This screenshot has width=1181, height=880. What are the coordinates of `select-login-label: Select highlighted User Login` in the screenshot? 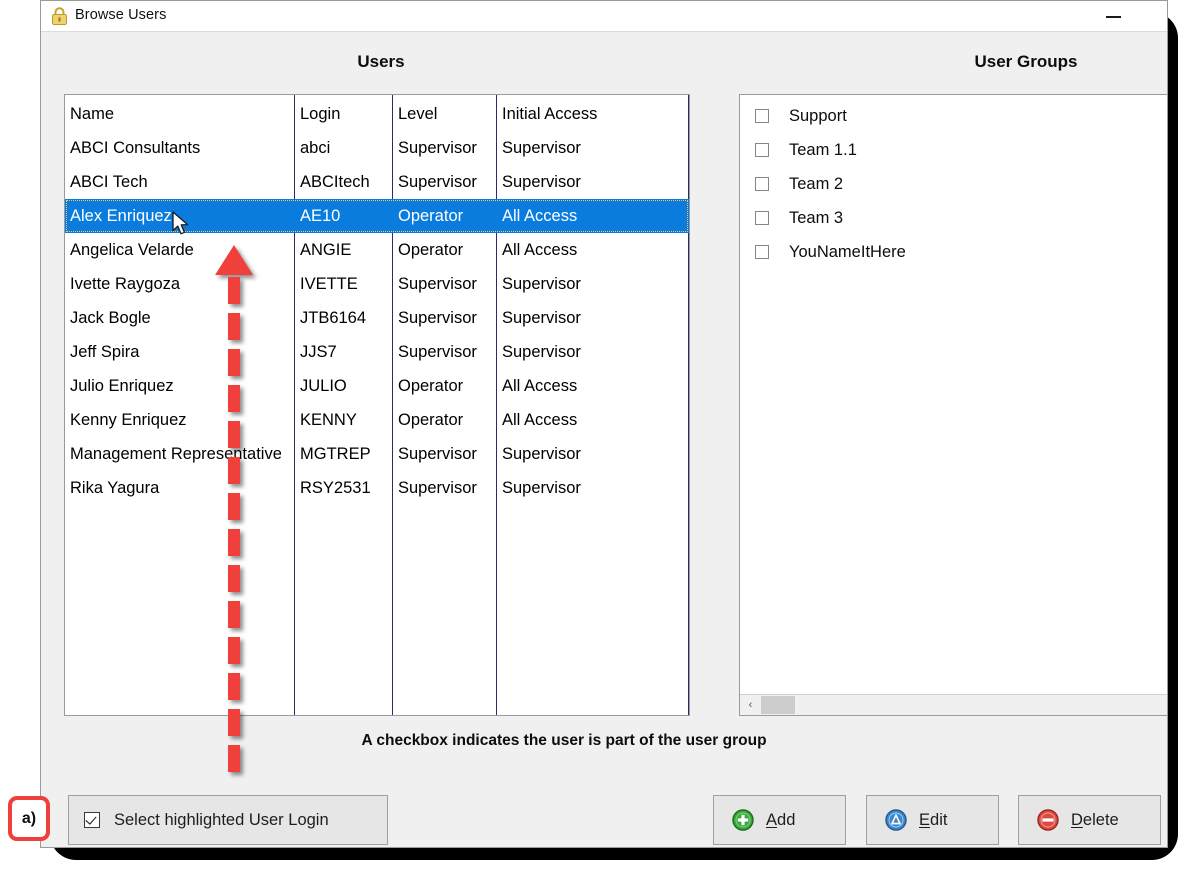 It's located at (221, 819).